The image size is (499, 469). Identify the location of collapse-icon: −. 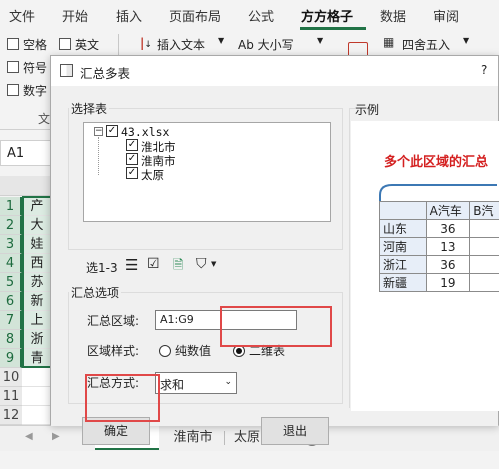
(98, 131).